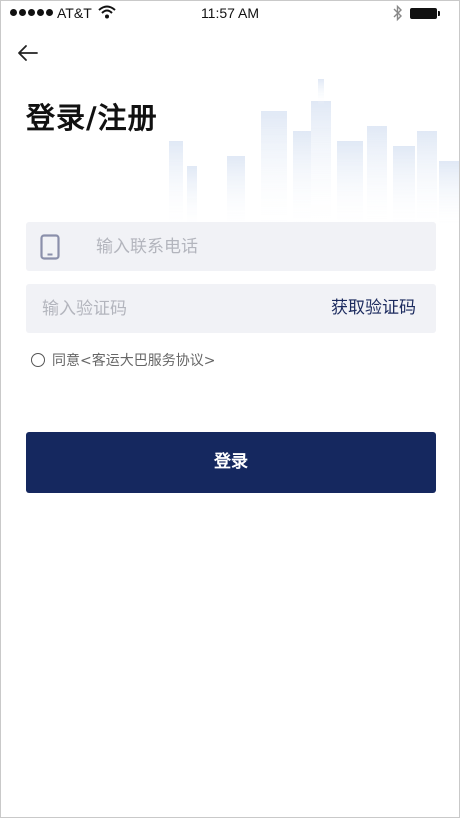  I want to click on battery-icon, so click(425, 13).